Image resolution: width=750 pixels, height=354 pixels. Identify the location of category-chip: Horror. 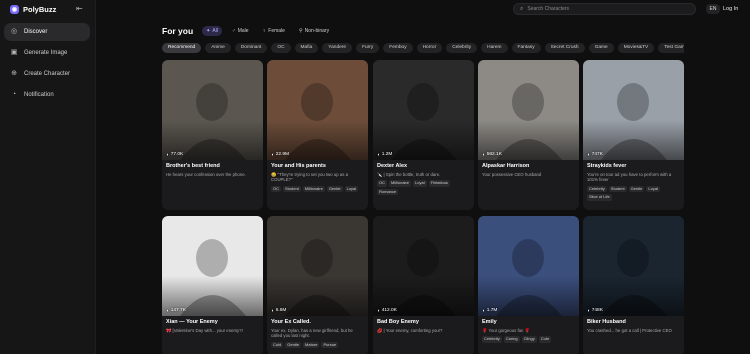
(429, 48).